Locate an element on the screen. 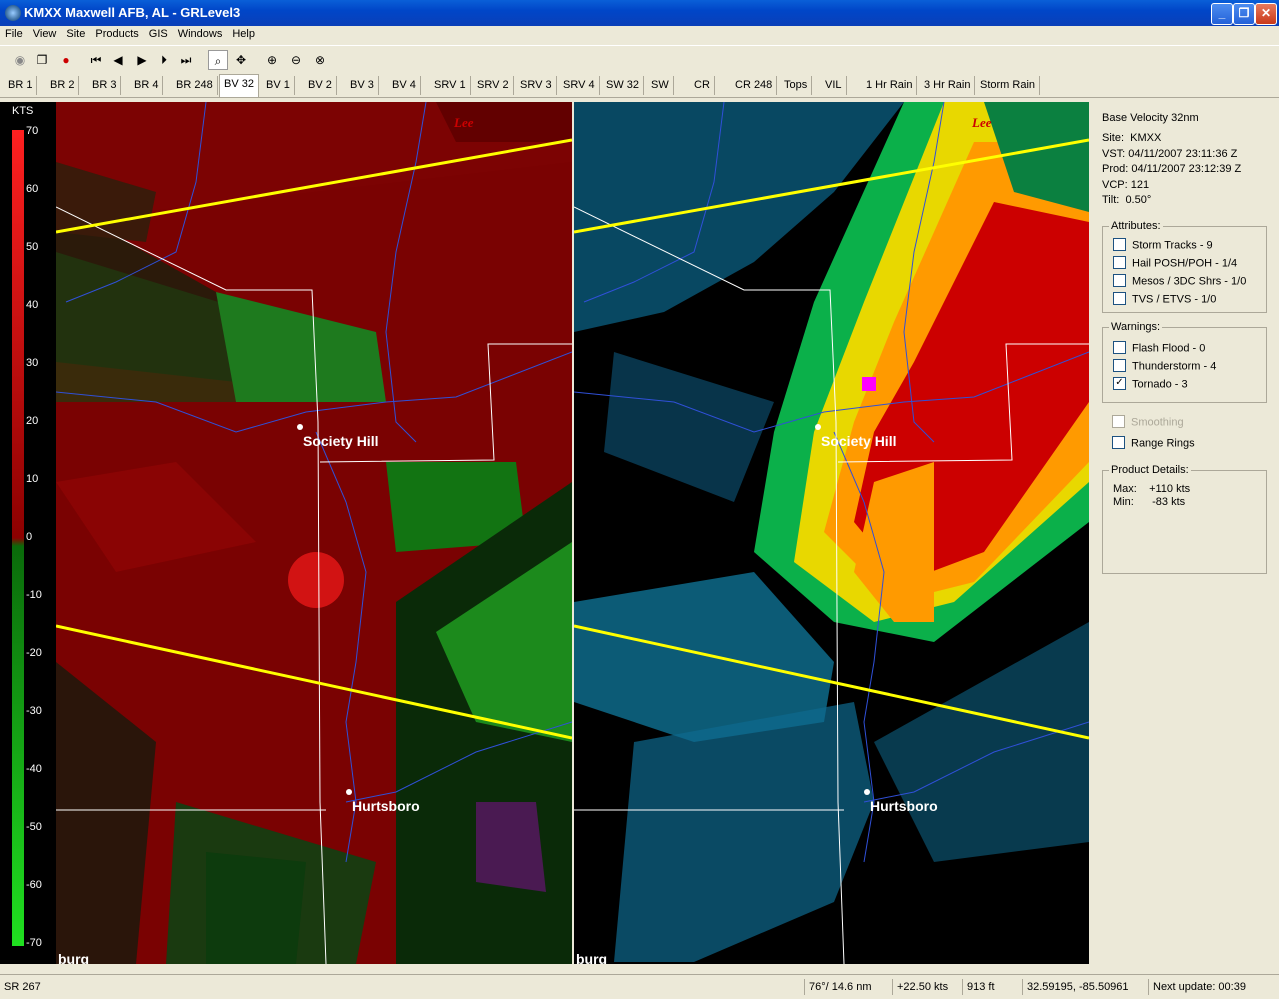 The width and height of the screenshot is (1279, 999). vcp-row: VCP: 121 is located at coordinates (1125, 185).